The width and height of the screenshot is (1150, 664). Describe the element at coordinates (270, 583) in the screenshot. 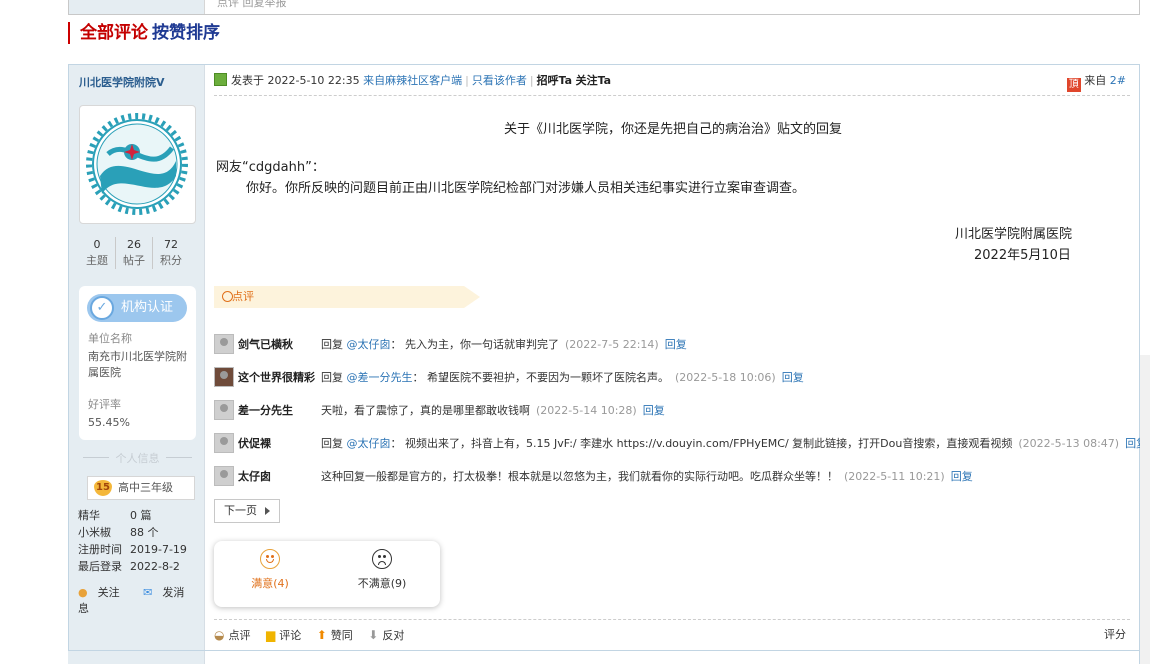

I see `satisfied-label: 满意(4)` at that location.